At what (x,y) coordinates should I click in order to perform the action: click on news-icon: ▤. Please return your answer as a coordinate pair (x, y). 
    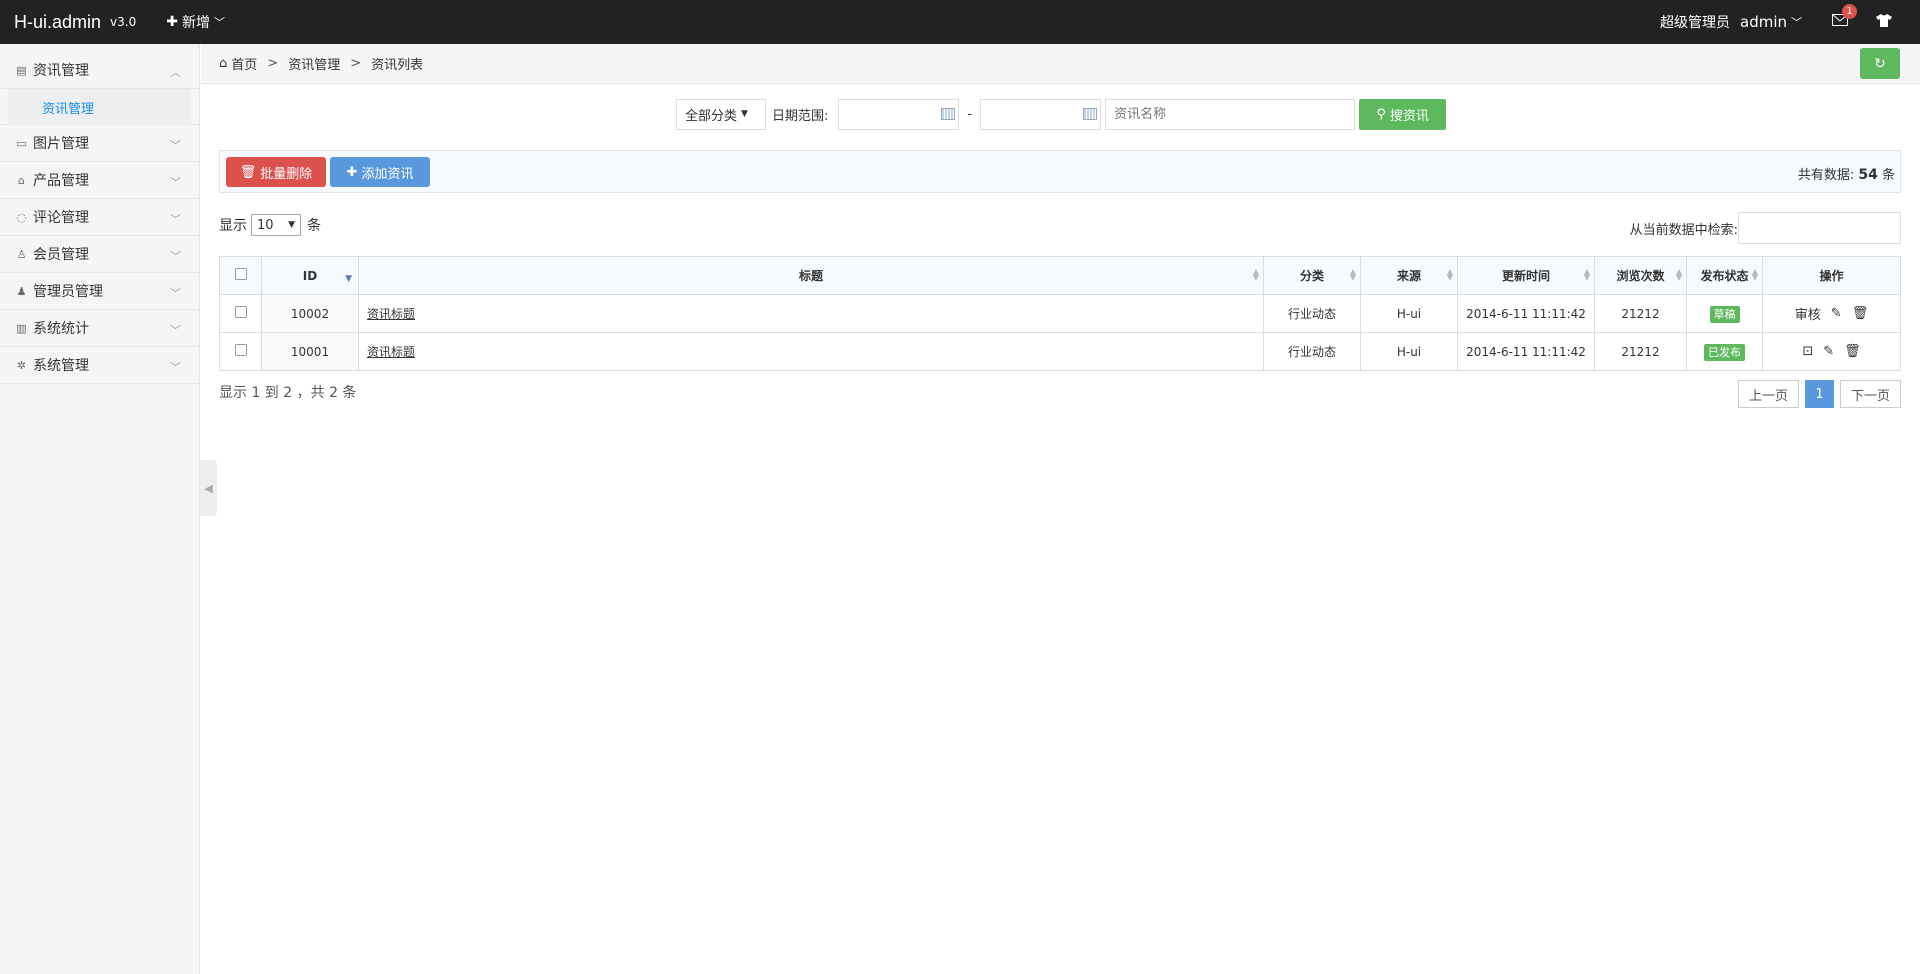
    Looking at the image, I should click on (21, 70).